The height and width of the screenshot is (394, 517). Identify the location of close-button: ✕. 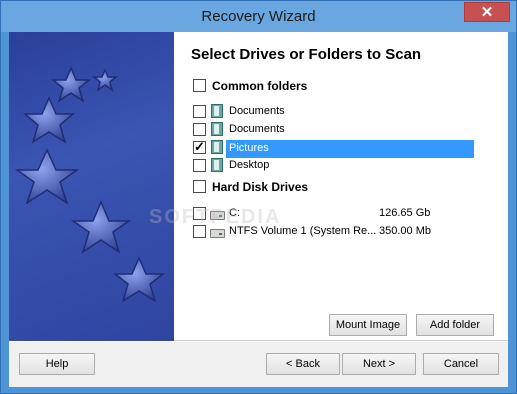
(487, 12).